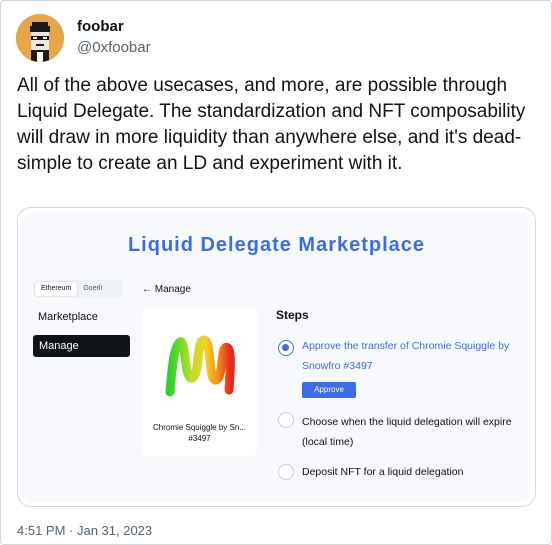  Describe the element at coordinates (286, 420) in the screenshot. I see `step-2-radio` at that location.